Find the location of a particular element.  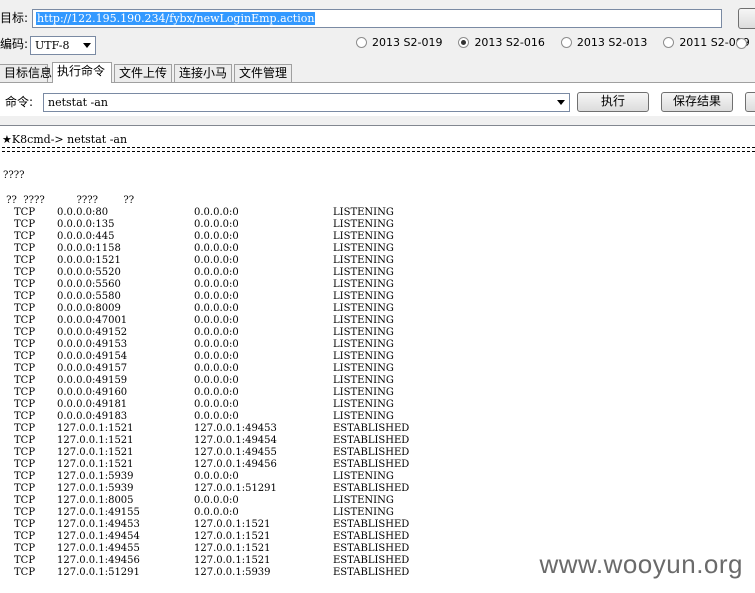

tab-file-manager: 文件管理 is located at coordinates (263, 73).